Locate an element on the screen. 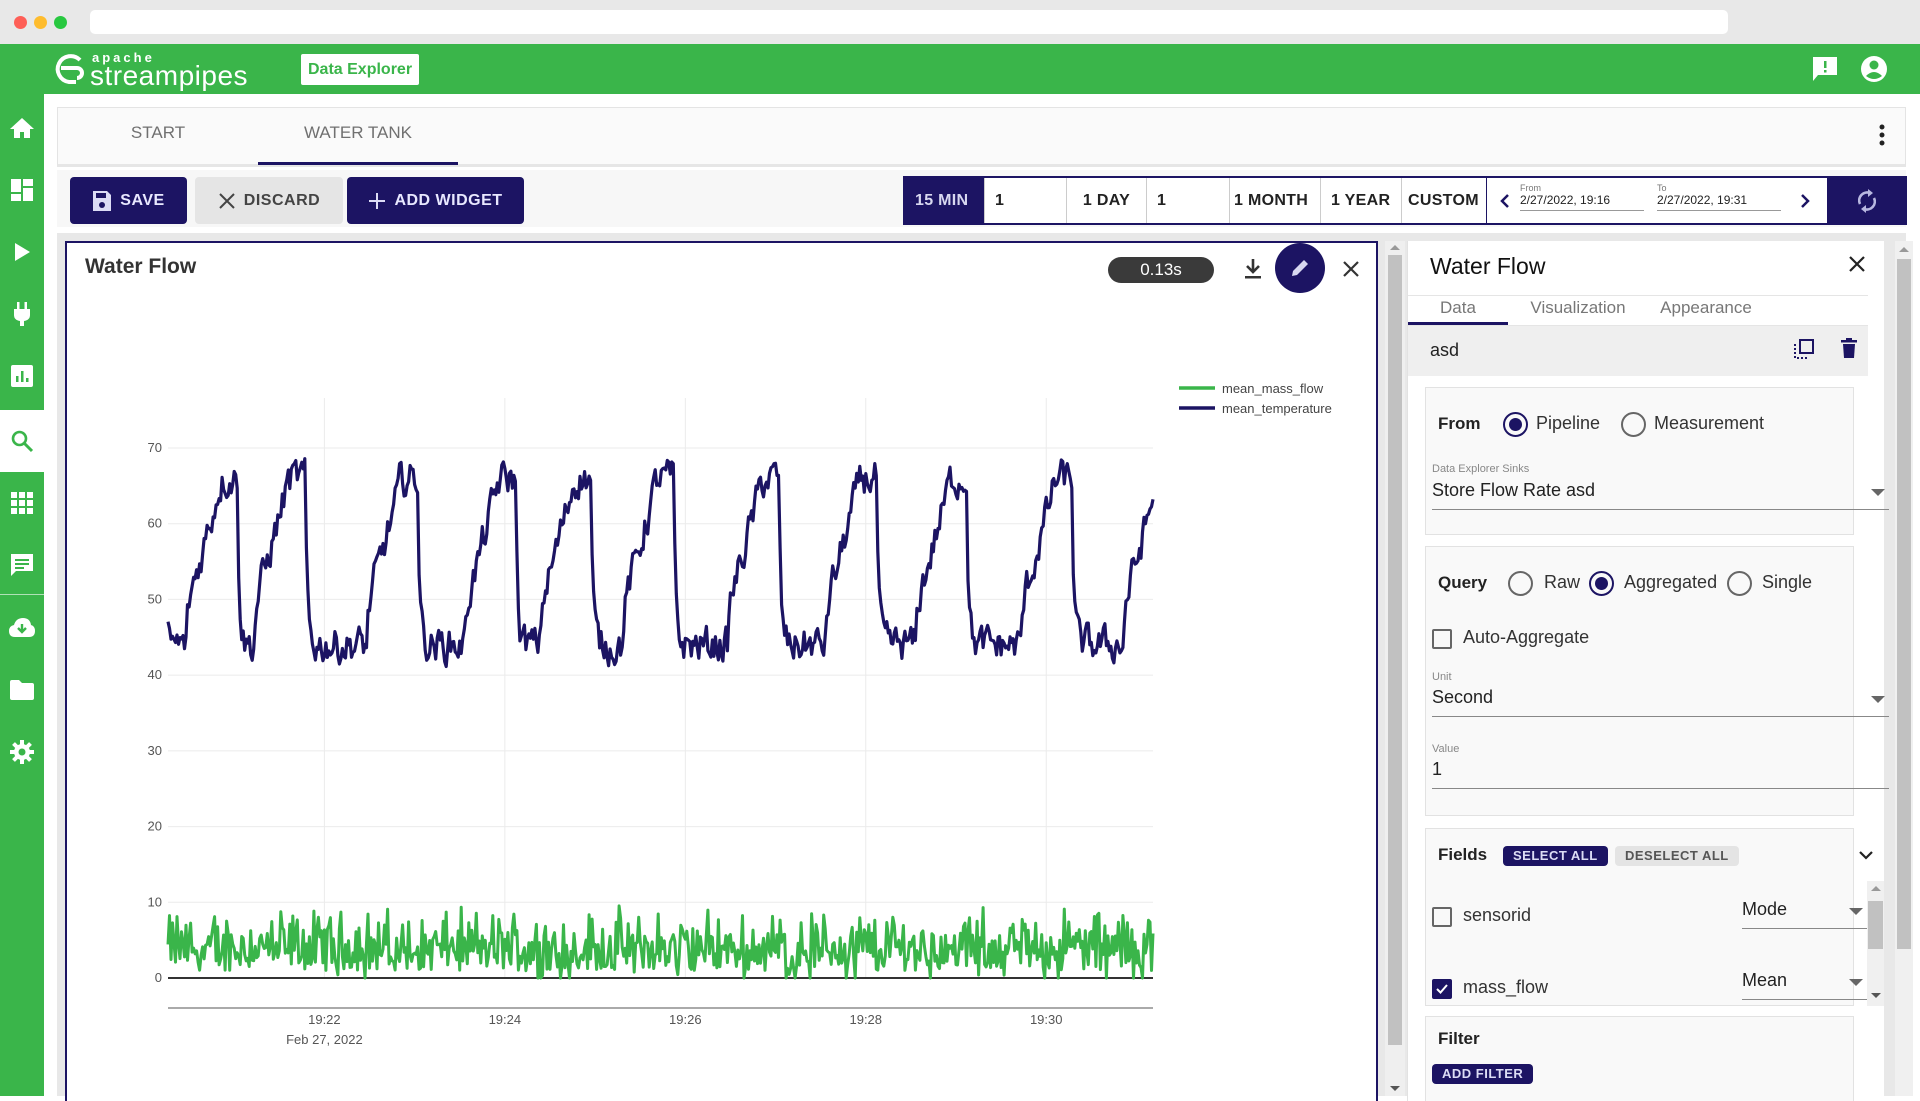 Image resolution: width=1920 pixels, height=1101 pixels. sidebar-item-pipelines is located at coordinates (22, 252).